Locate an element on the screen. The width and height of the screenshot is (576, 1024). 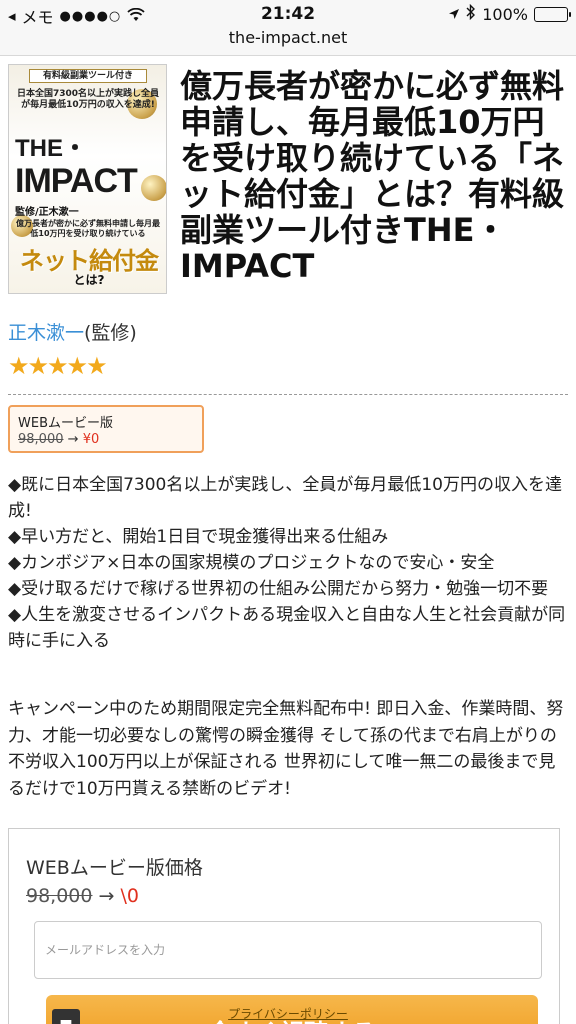
form-sale-price: \0 is located at coordinates (130, 896).